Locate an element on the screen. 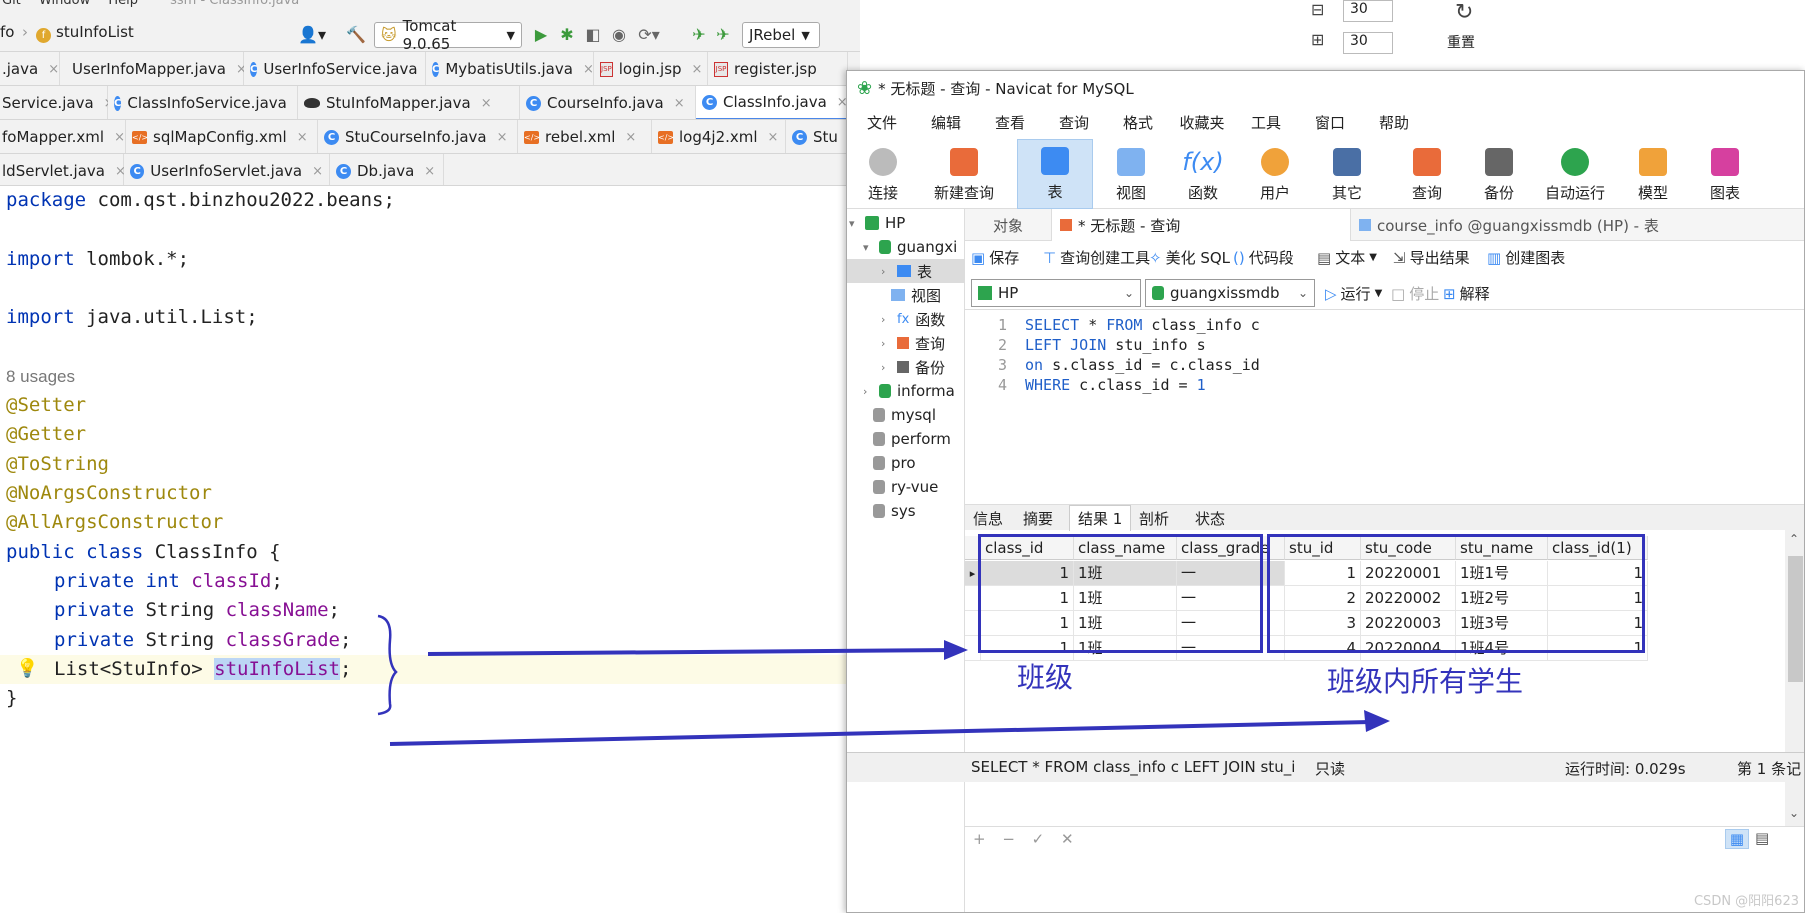 This screenshot has height=913, width=1805. form-view-icon: ▤ is located at coordinates (1762, 838).